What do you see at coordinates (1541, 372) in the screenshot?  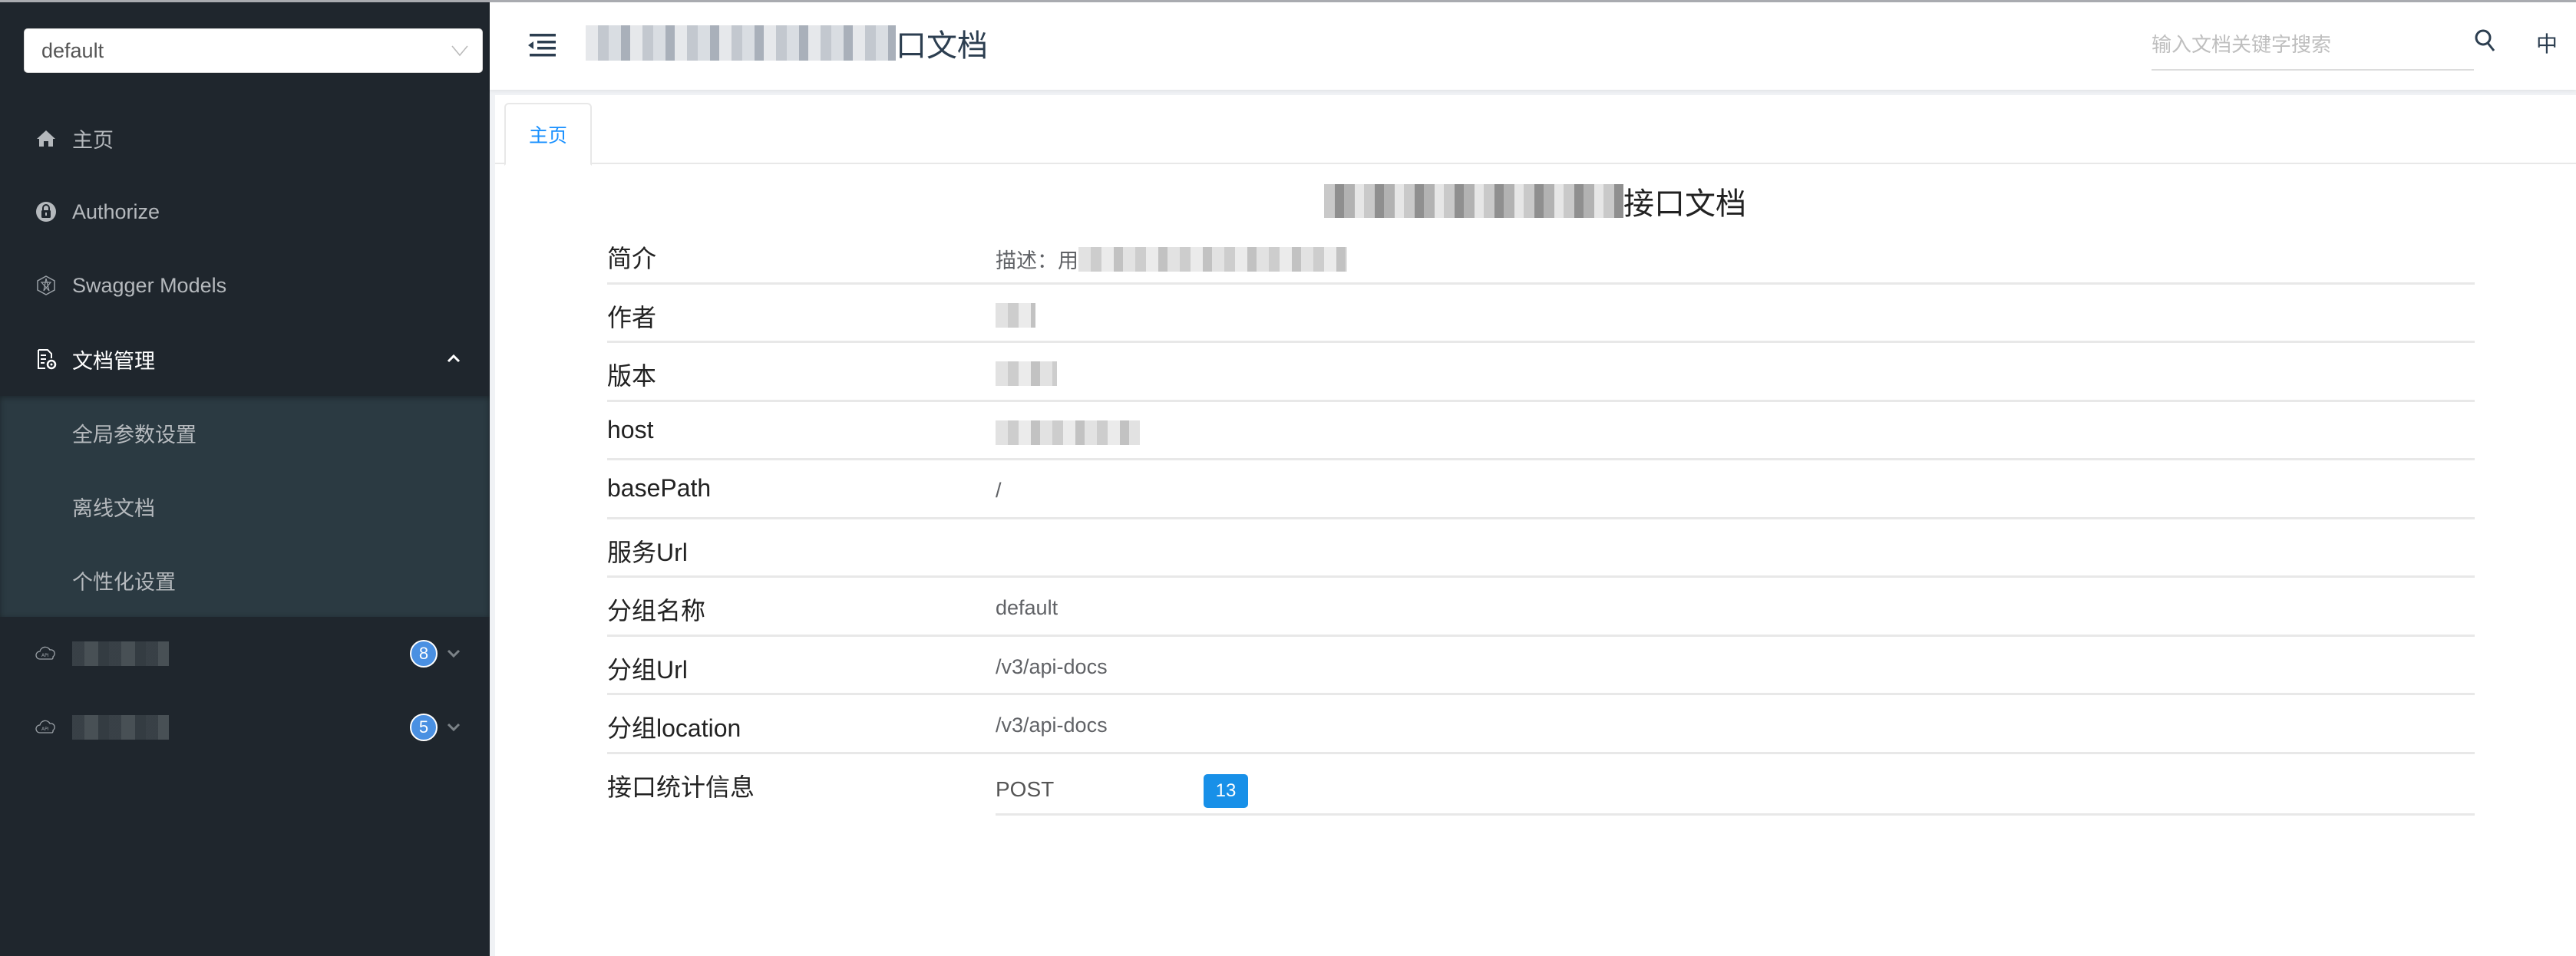 I see `info-row-version: 版本` at bounding box center [1541, 372].